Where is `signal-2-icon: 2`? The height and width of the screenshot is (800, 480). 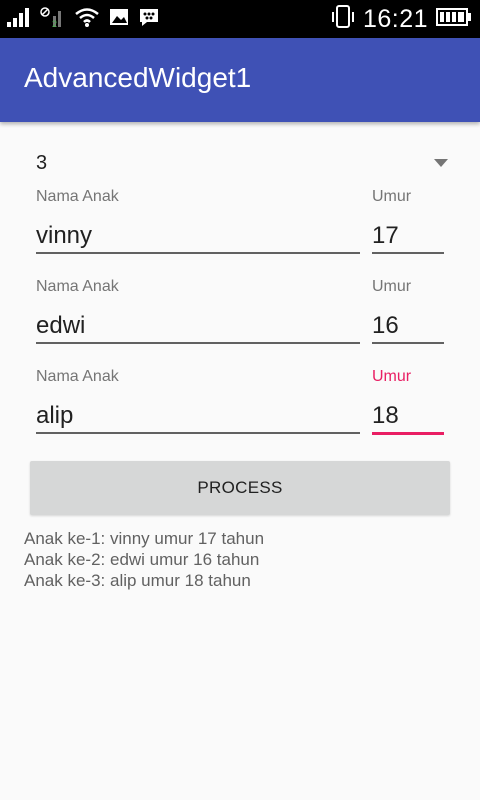 signal-2-icon: 2 is located at coordinates (53, 19).